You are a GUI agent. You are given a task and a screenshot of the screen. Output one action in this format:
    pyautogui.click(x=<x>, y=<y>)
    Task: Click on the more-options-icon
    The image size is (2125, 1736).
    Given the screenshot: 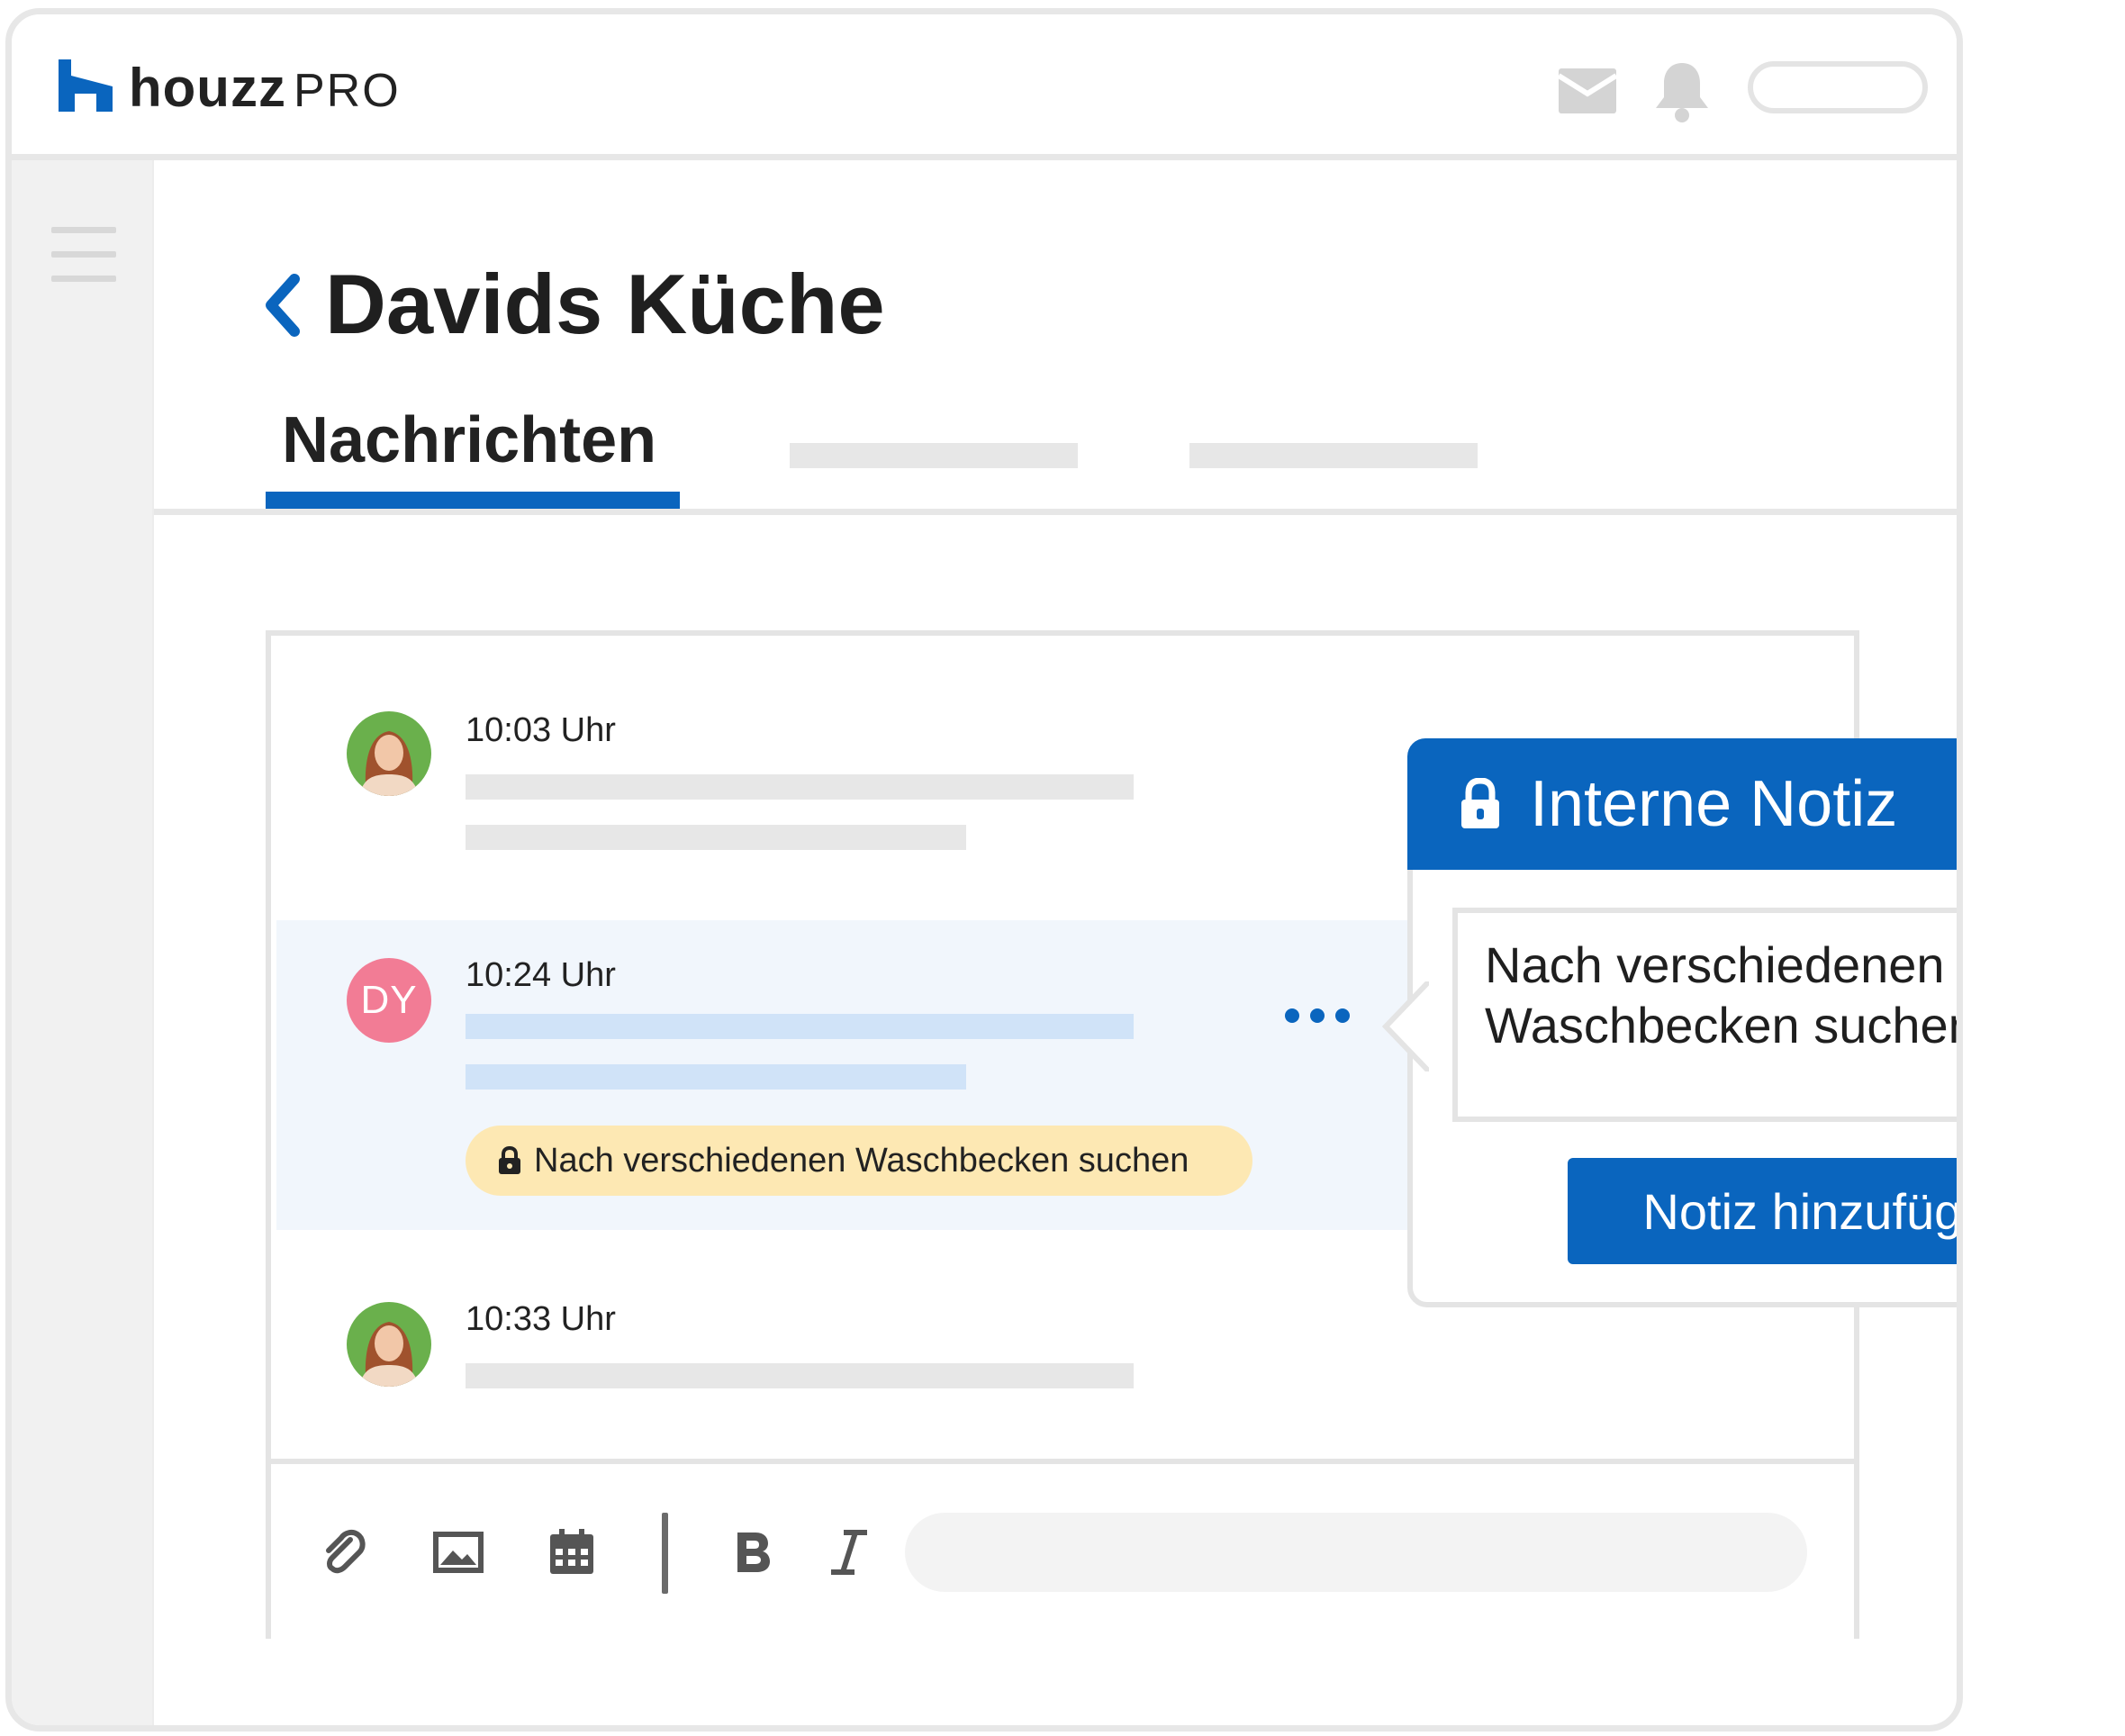 What is the action you would take?
    pyautogui.click(x=1317, y=1015)
    